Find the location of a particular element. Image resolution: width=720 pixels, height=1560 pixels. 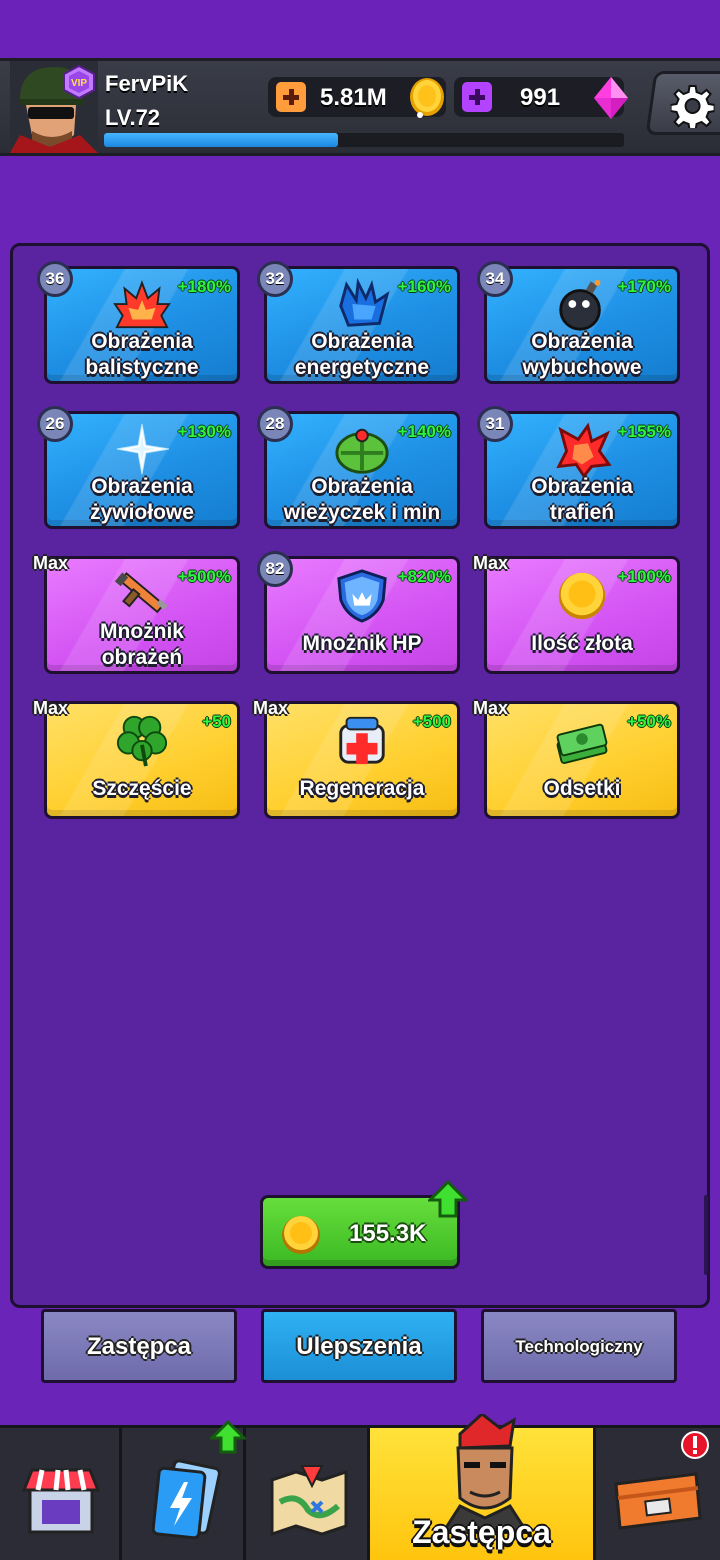

settings-button is located at coordinates (682, 103).